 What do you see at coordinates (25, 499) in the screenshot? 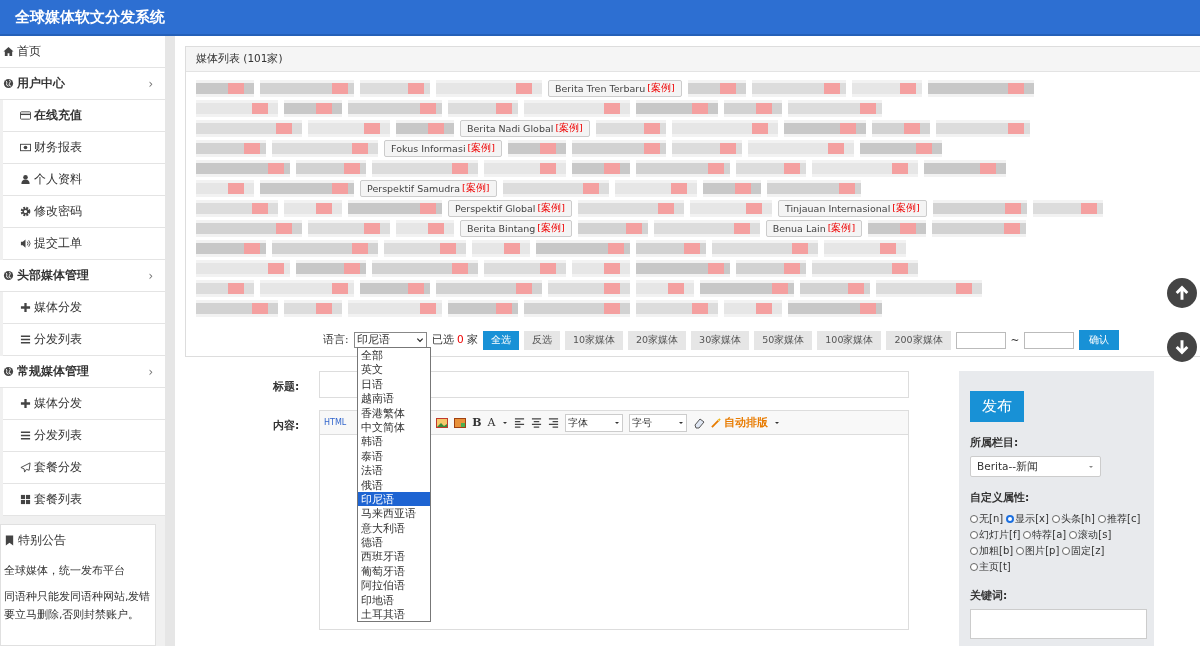
I see `grid-icon` at bounding box center [25, 499].